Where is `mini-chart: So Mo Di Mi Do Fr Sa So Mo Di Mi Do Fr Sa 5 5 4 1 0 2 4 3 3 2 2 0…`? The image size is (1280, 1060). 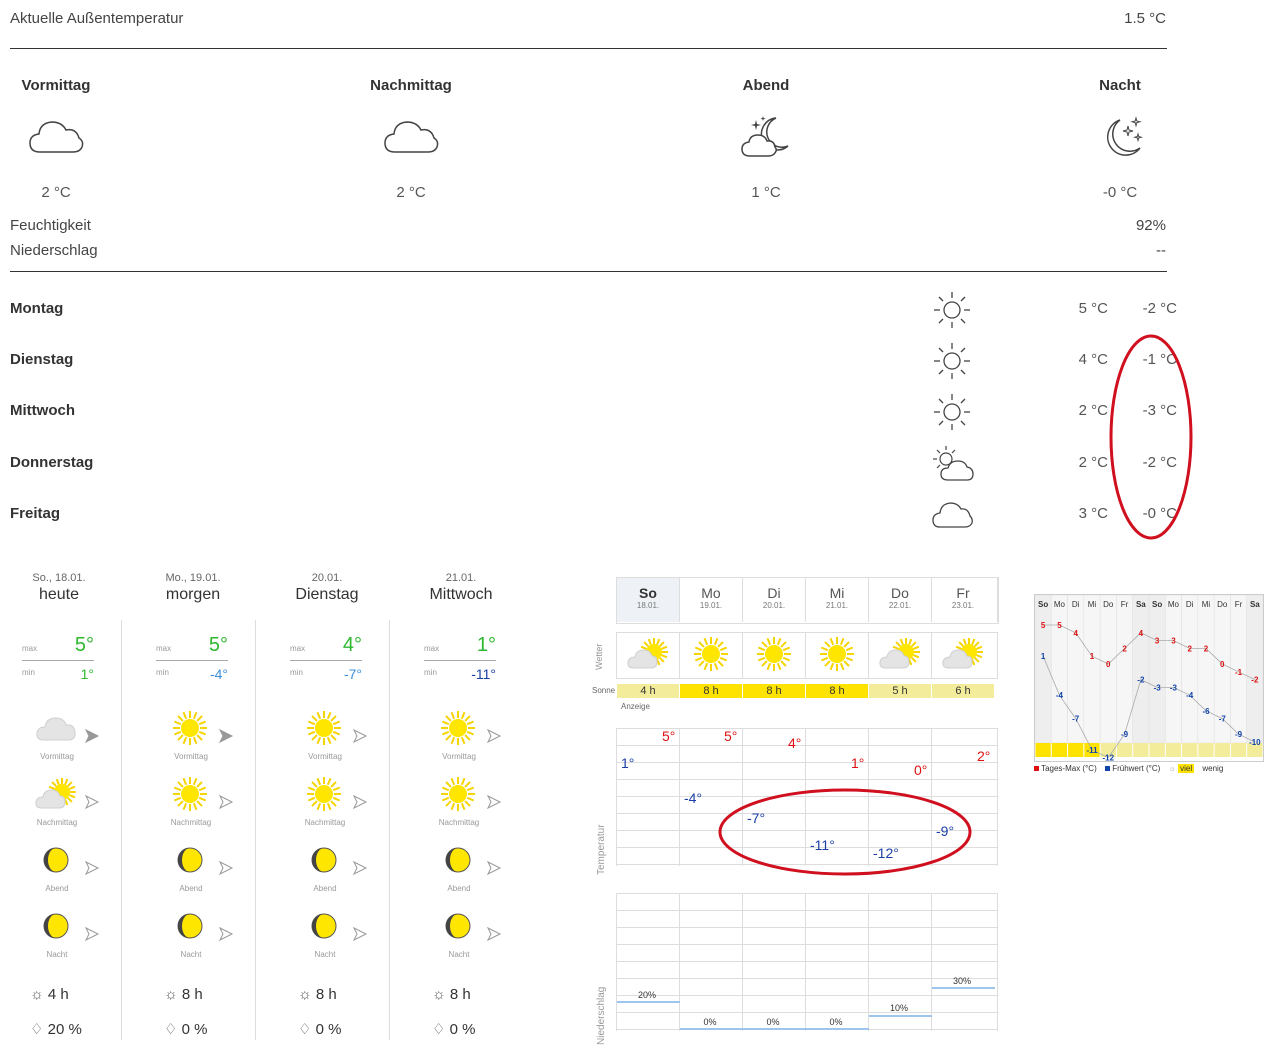 mini-chart: So Mo Di Mi Do Fr Sa So Mo Di Mi Do Fr Sa 5 5 4 1 0 2 4 3 3 2 2 0… is located at coordinates (1149, 678).